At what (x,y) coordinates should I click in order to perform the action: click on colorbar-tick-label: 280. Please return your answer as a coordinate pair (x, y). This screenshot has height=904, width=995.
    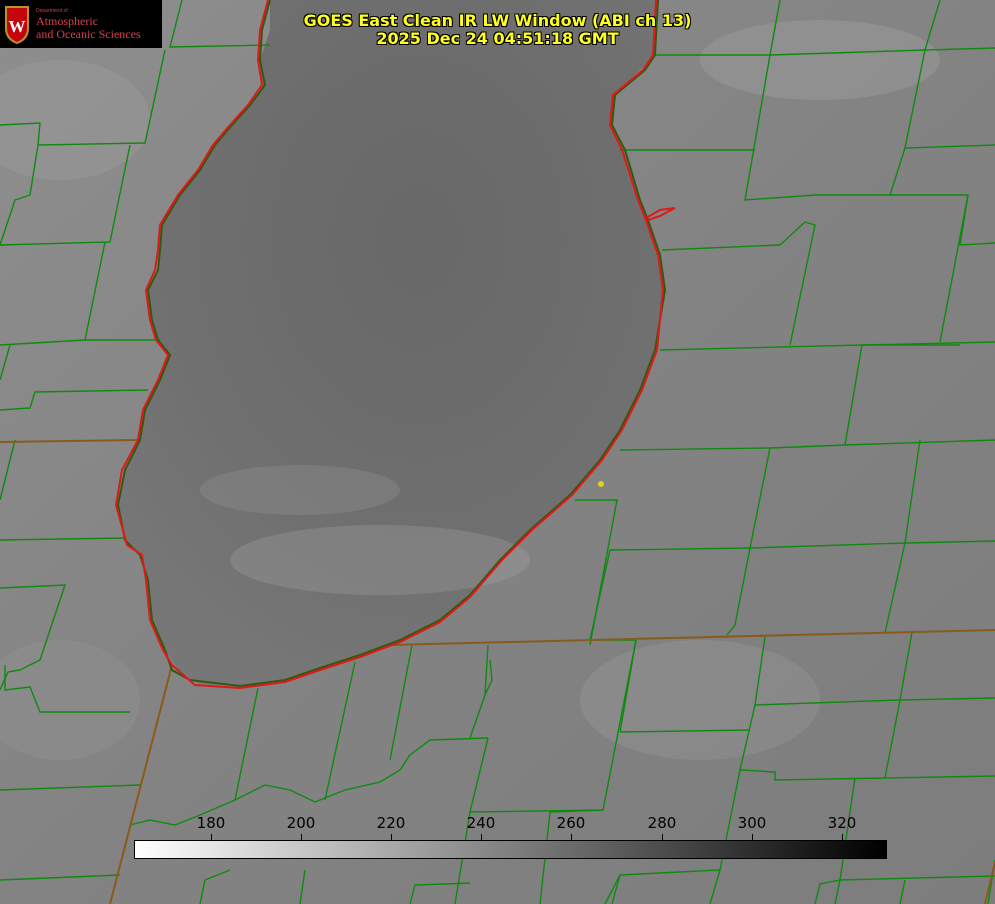
    Looking at the image, I should click on (662, 823).